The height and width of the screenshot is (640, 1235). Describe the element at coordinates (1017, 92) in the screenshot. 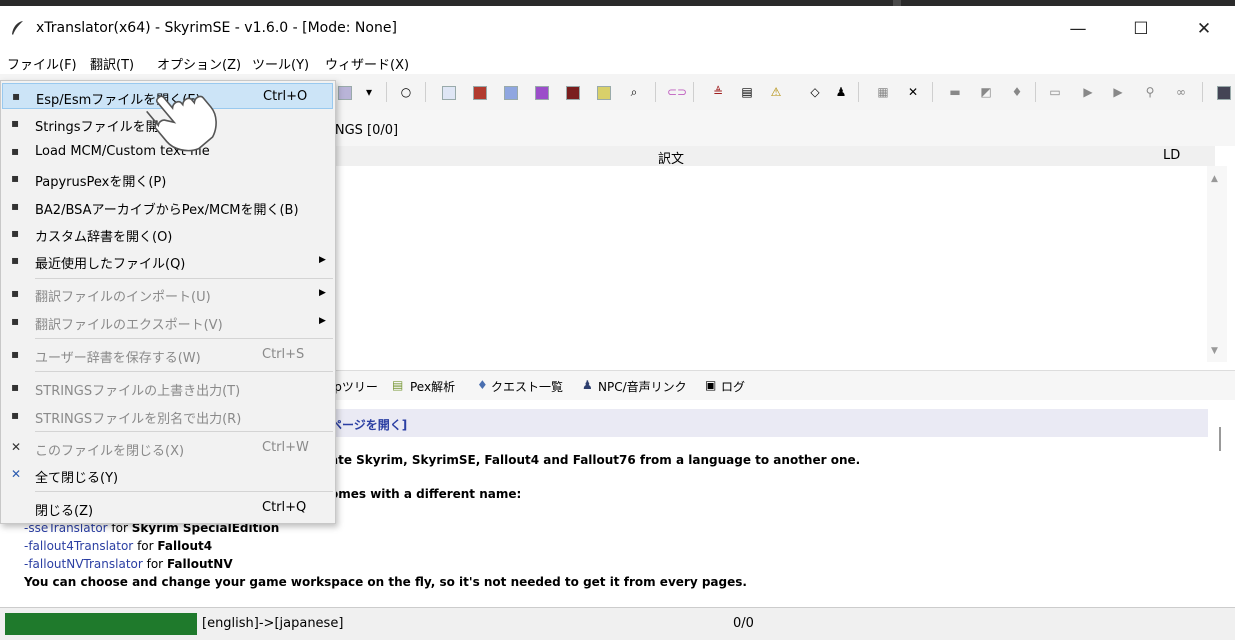

I see `pin-icon: ♦` at that location.